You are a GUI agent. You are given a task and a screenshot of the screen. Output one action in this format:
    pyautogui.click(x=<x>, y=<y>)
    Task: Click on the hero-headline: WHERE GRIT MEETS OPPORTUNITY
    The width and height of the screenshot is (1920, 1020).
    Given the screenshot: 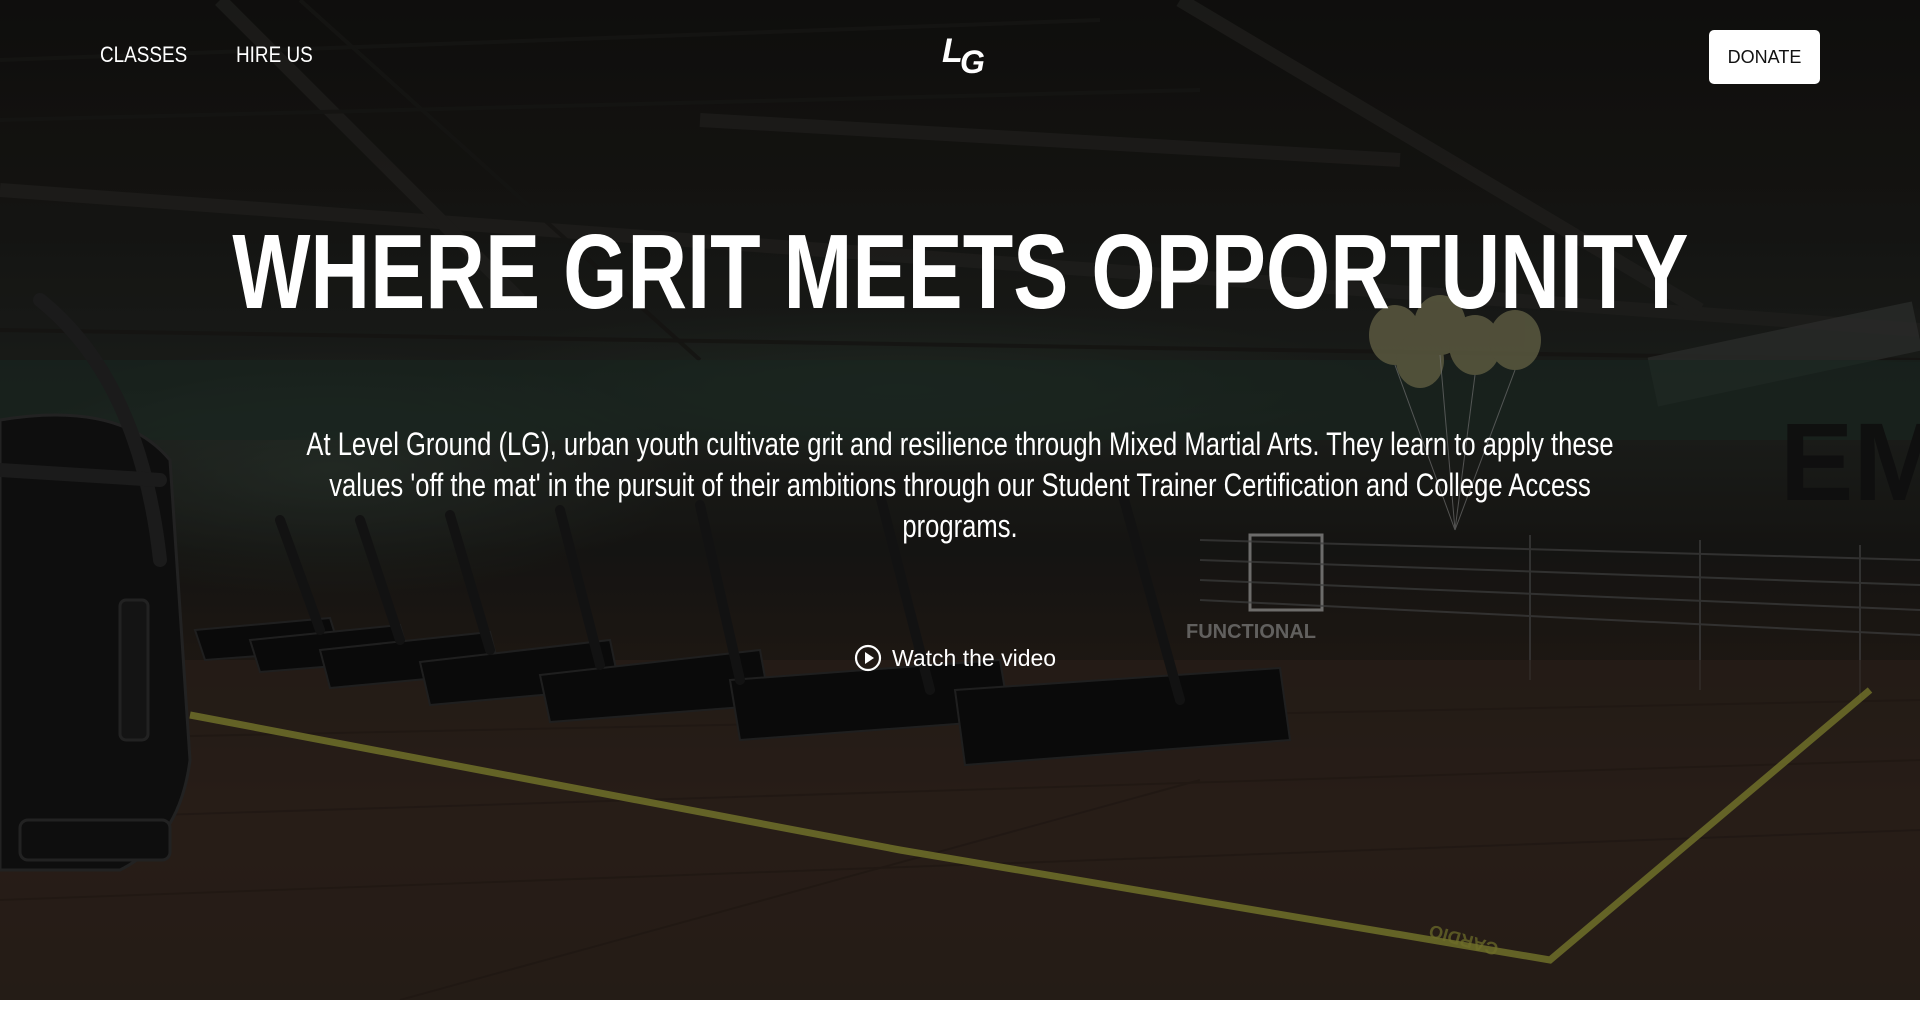 What is the action you would take?
    pyautogui.click(x=960, y=272)
    